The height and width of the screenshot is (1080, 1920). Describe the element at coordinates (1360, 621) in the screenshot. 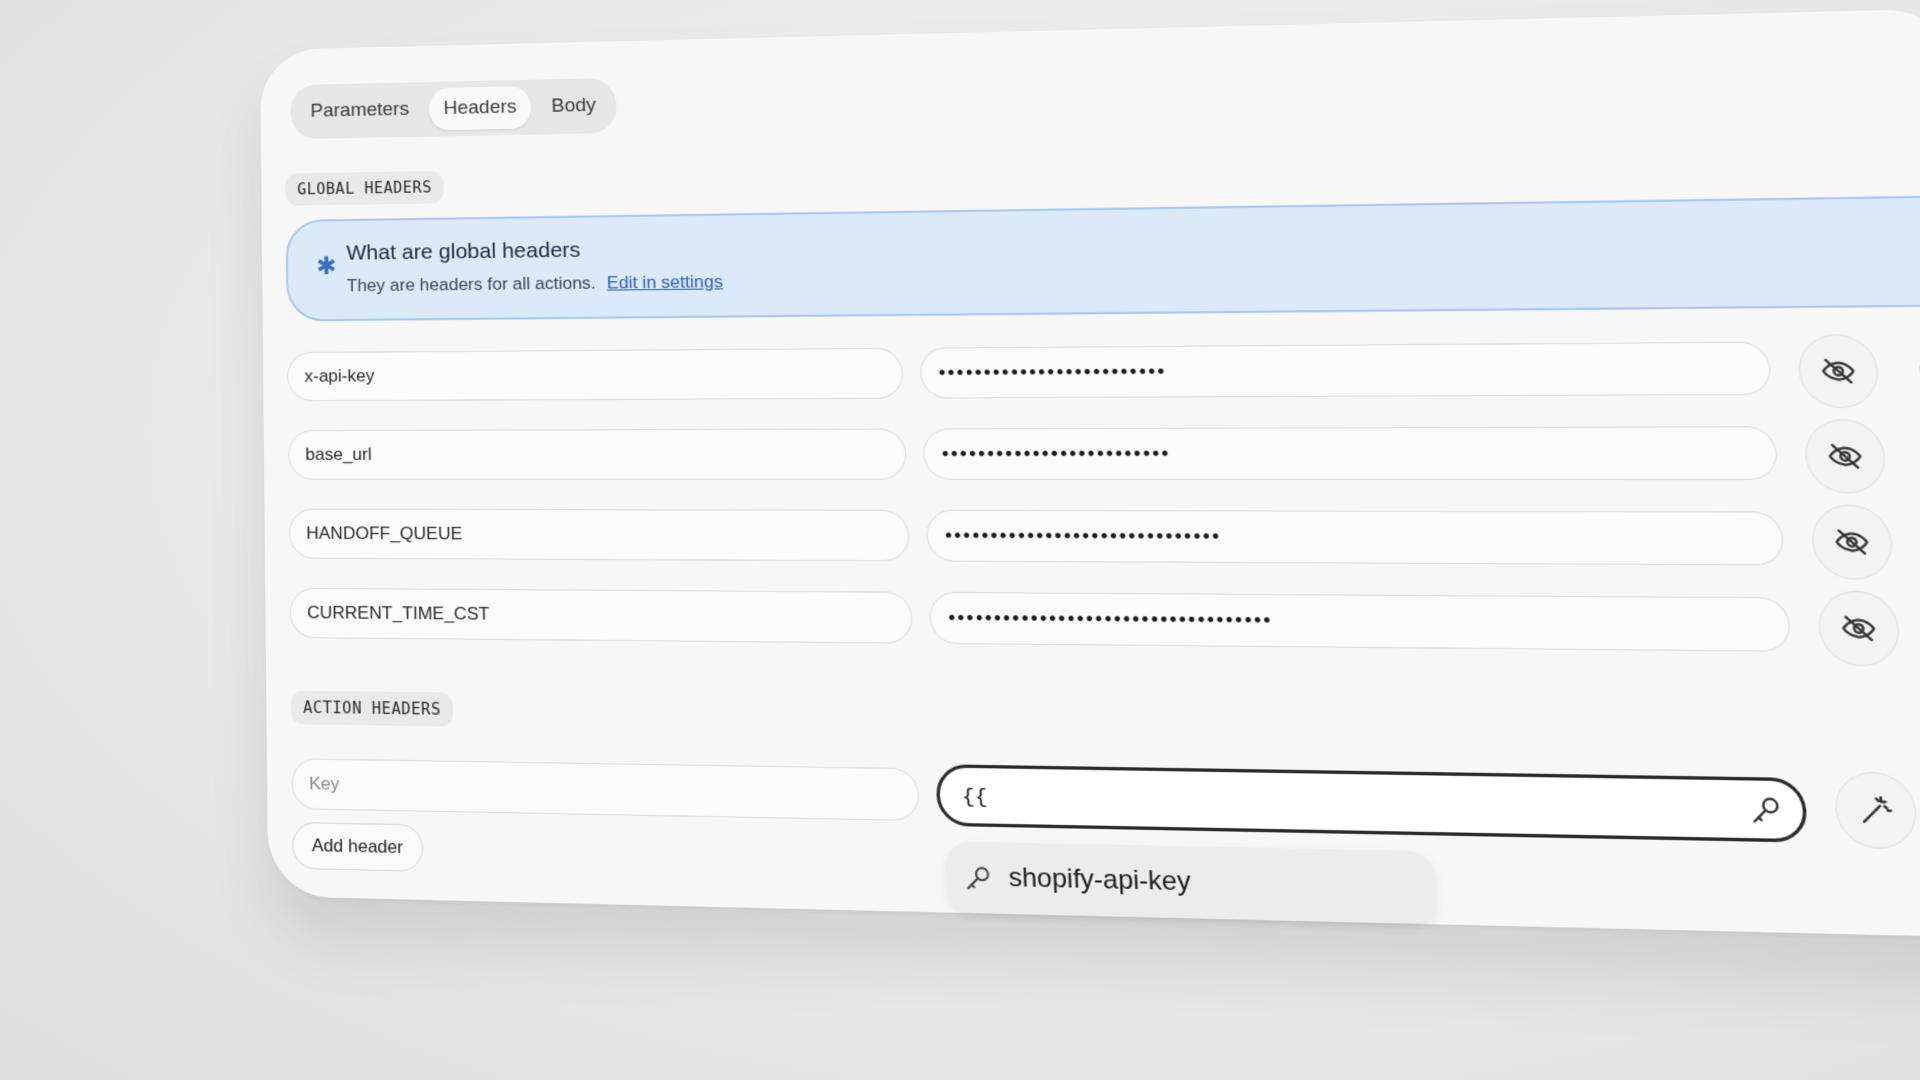

I see `global-header-value: •••••••••••••••••••••••••••••••••••` at that location.